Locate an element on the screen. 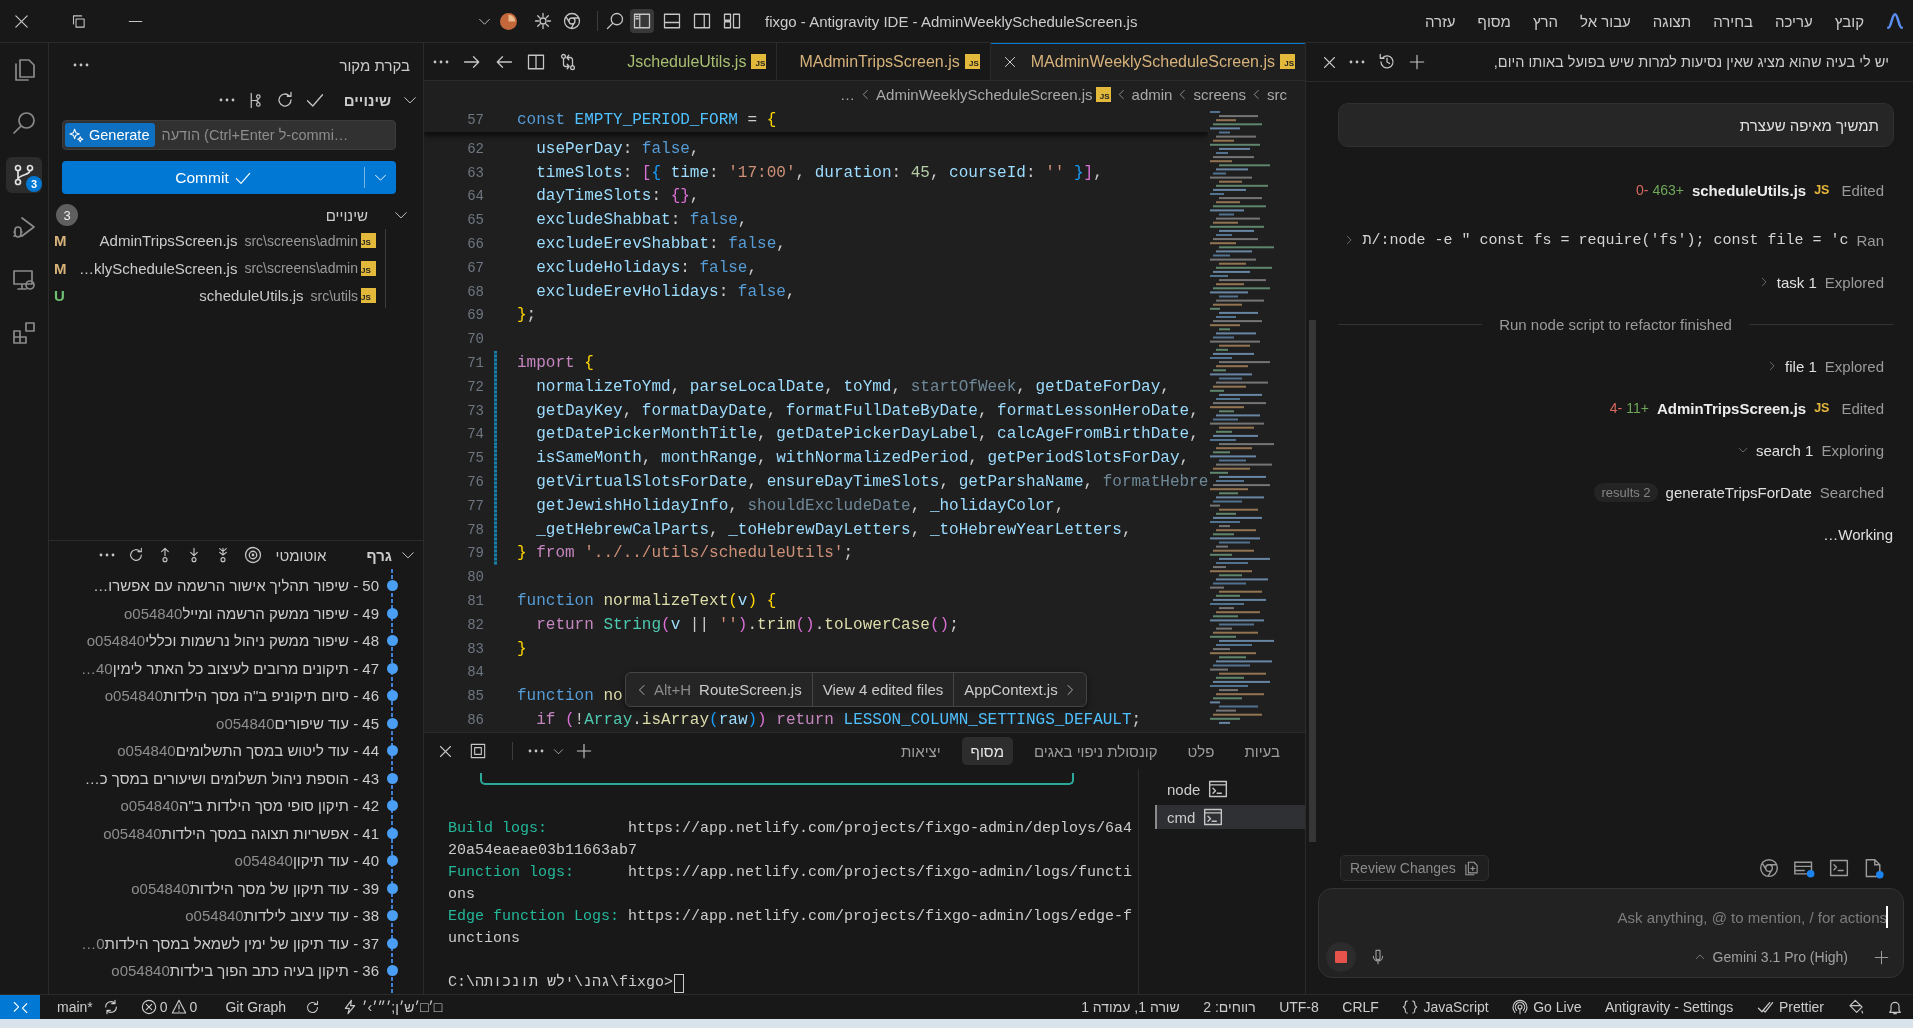  encoding-button: UTF-8 is located at coordinates (1299, 1007).